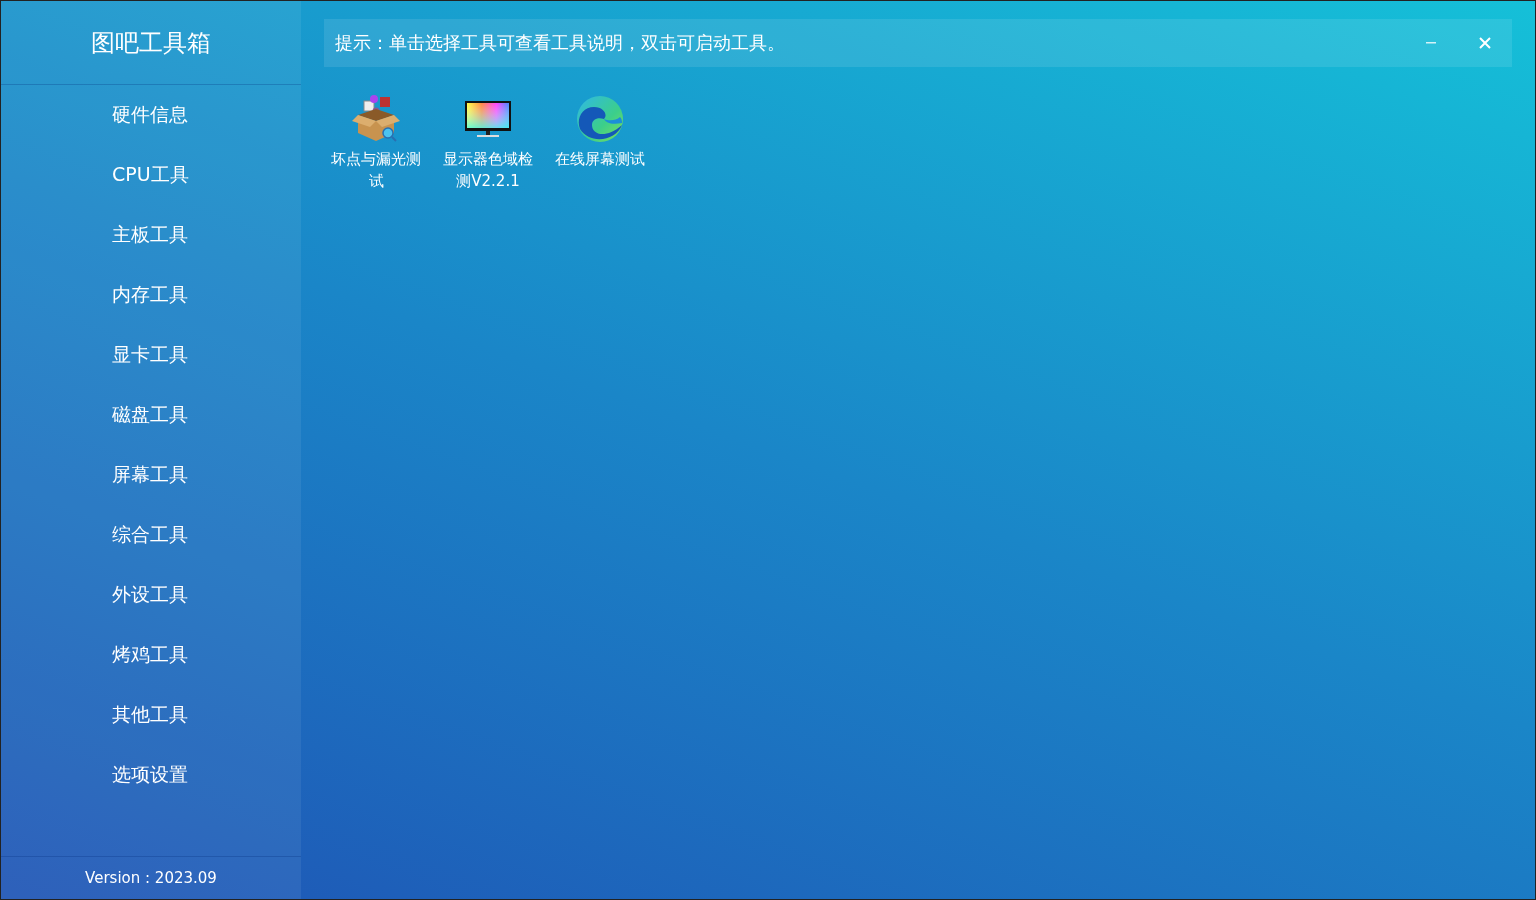  What do you see at coordinates (488, 170) in the screenshot?
I see `tool-label: 显示器色域检测V2.2.1` at bounding box center [488, 170].